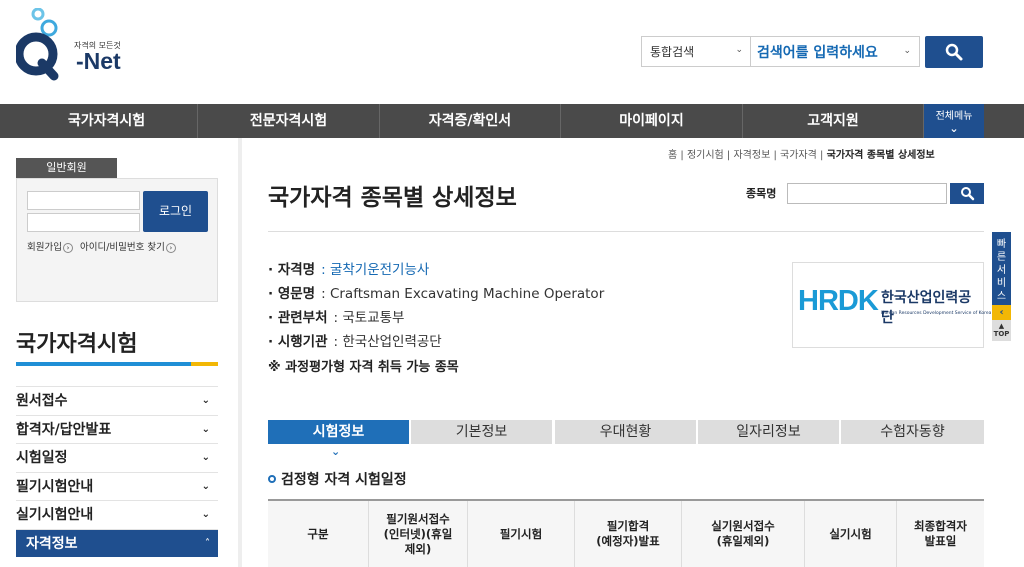 This screenshot has height=567, width=1024. I want to click on sidebar-title: 국가자격시험, so click(77, 344).